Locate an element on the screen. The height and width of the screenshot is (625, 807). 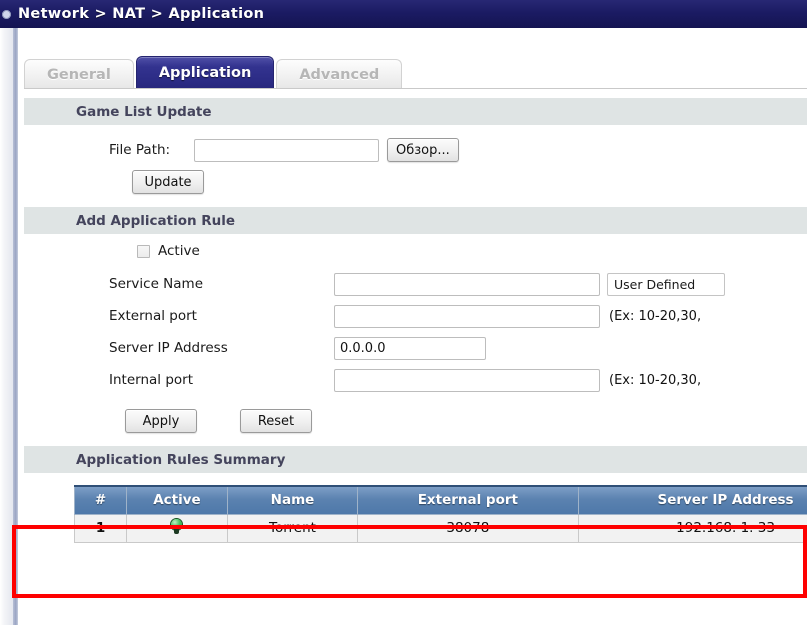
breadcrumb: Network > NAT > Application is located at coordinates (141, 14).